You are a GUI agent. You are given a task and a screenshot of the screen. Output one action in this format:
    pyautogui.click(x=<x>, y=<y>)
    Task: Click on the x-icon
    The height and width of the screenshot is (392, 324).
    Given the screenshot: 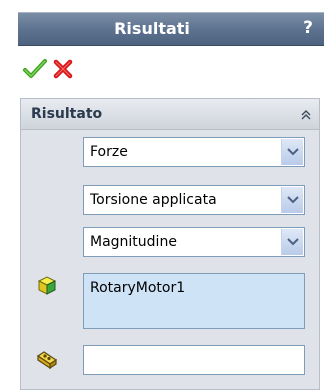 What is the action you would take?
    pyautogui.click(x=63, y=69)
    